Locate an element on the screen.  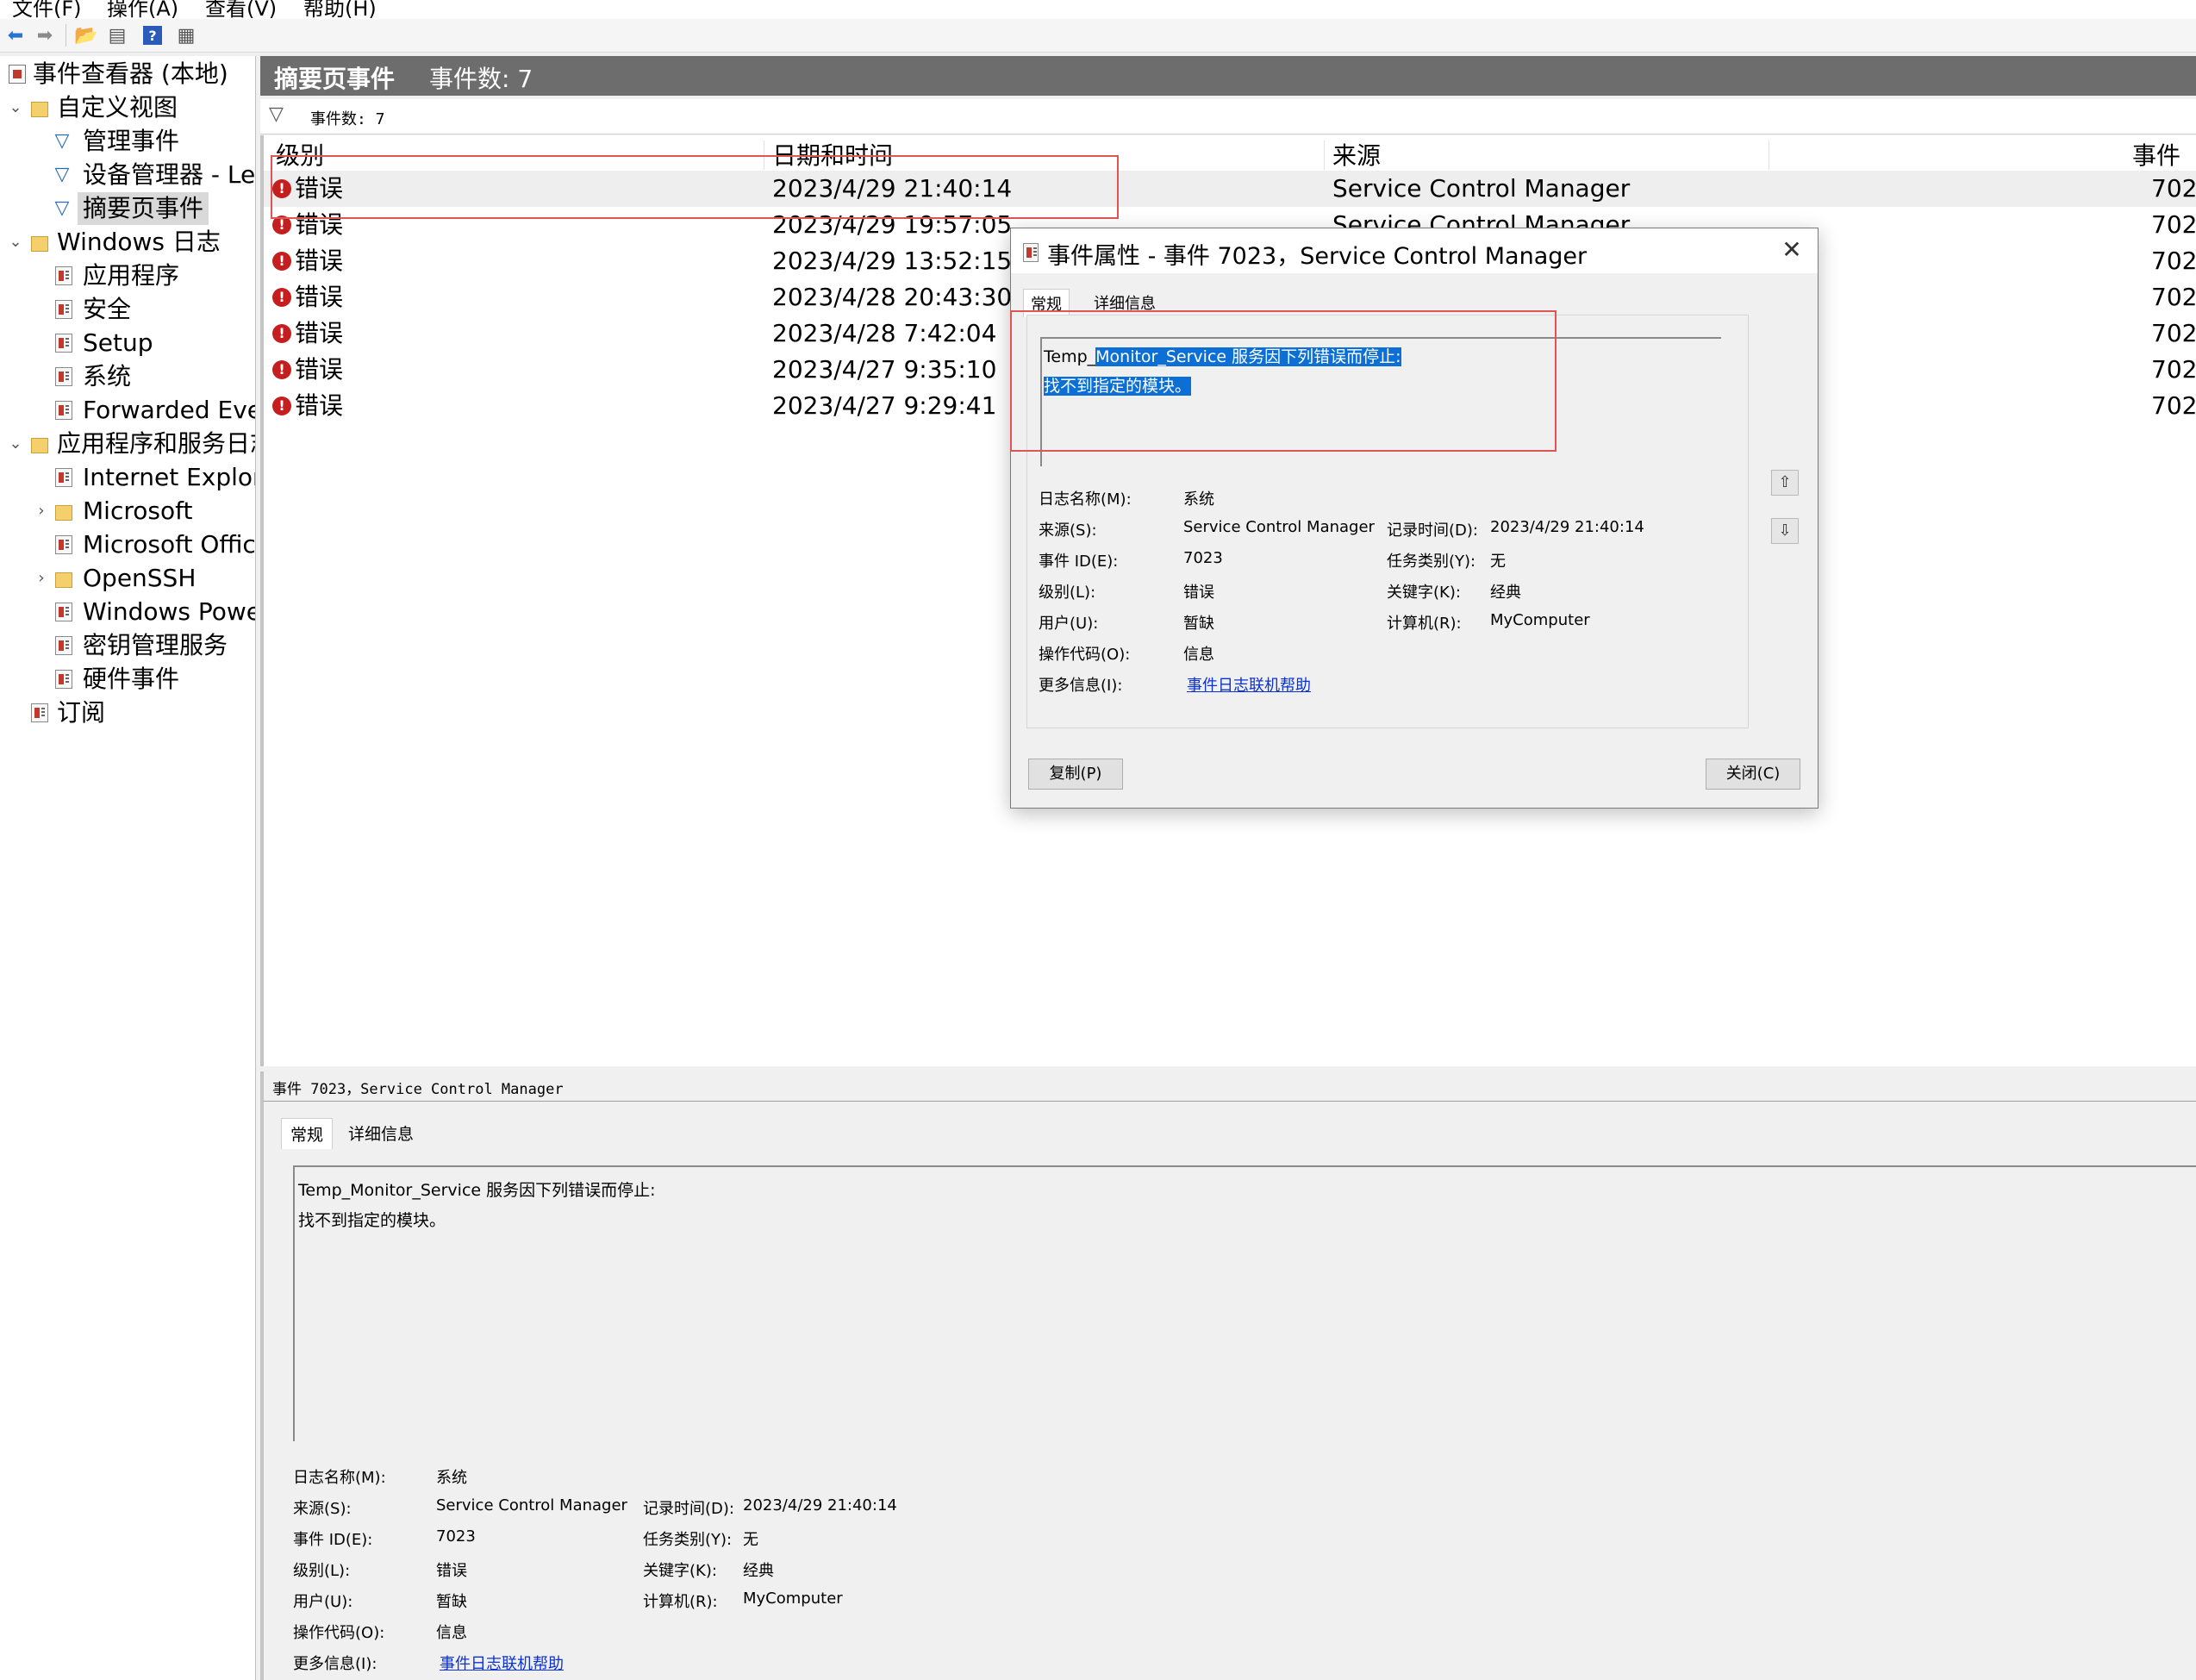
action-pane-icon: ▦ is located at coordinates (186, 35).